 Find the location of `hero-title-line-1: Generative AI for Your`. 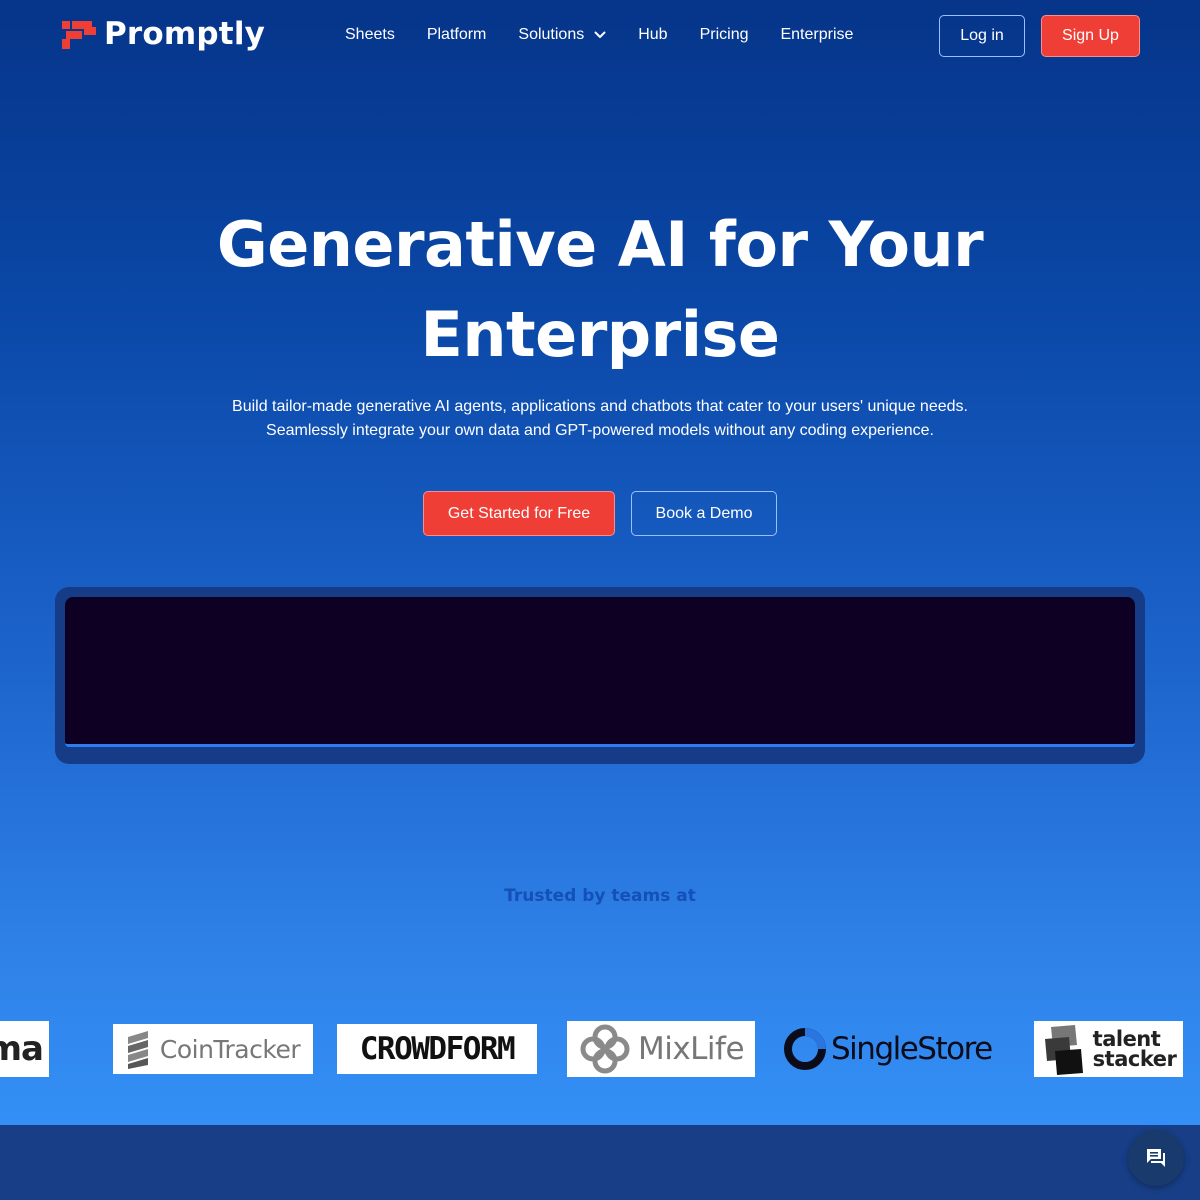

hero-title-line-1: Generative AI for Your is located at coordinates (600, 244).